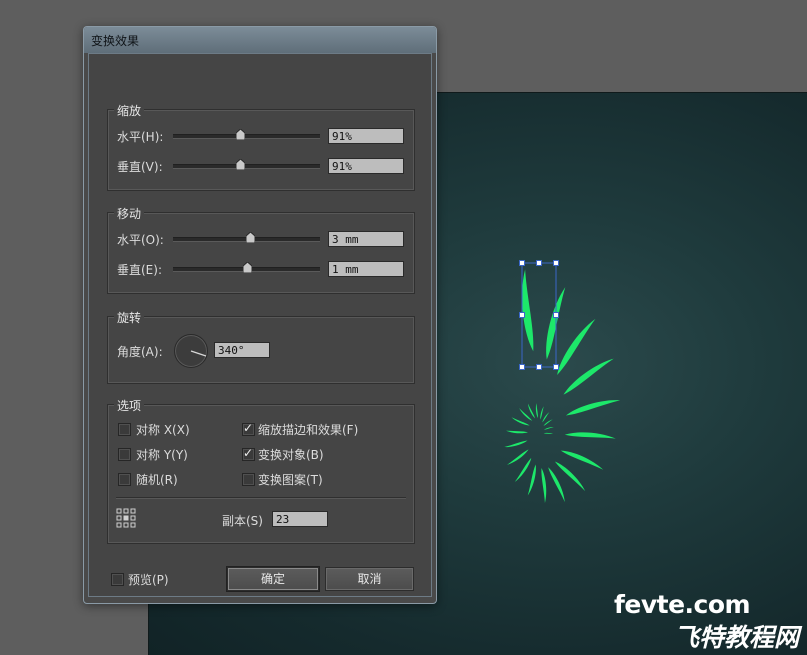  I want to click on watermark-site-name: 飞特教程网, so click(737, 637).